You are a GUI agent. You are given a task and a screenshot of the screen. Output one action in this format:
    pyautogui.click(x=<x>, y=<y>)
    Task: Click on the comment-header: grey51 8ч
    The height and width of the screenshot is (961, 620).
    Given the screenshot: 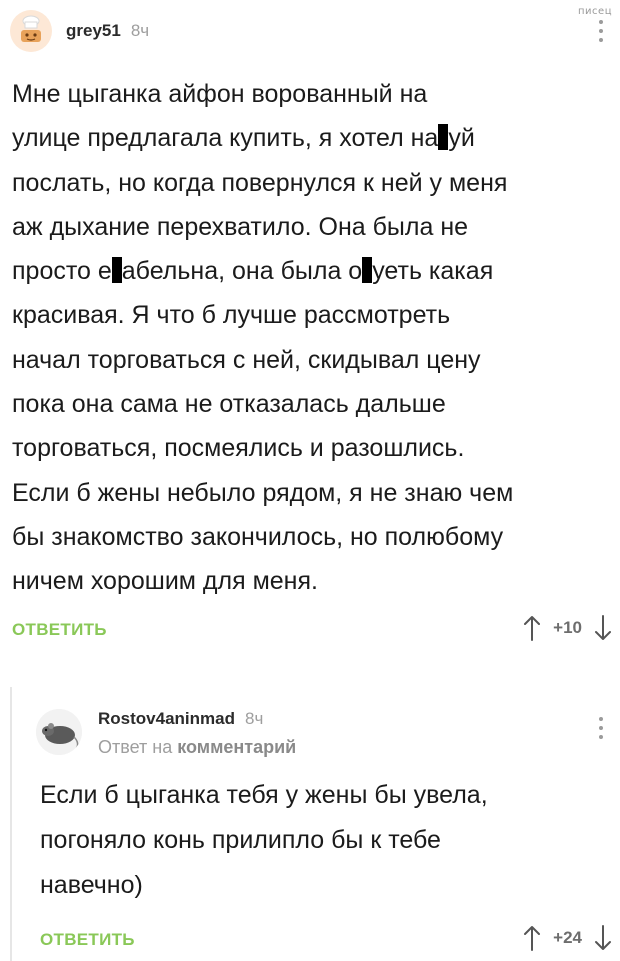 What is the action you would take?
    pyautogui.click(x=79, y=31)
    